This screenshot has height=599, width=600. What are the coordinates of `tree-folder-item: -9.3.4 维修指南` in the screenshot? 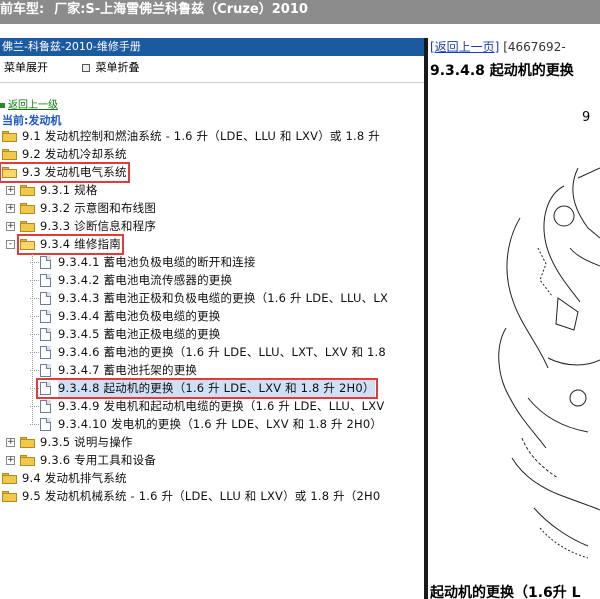 It's located at (212, 244).